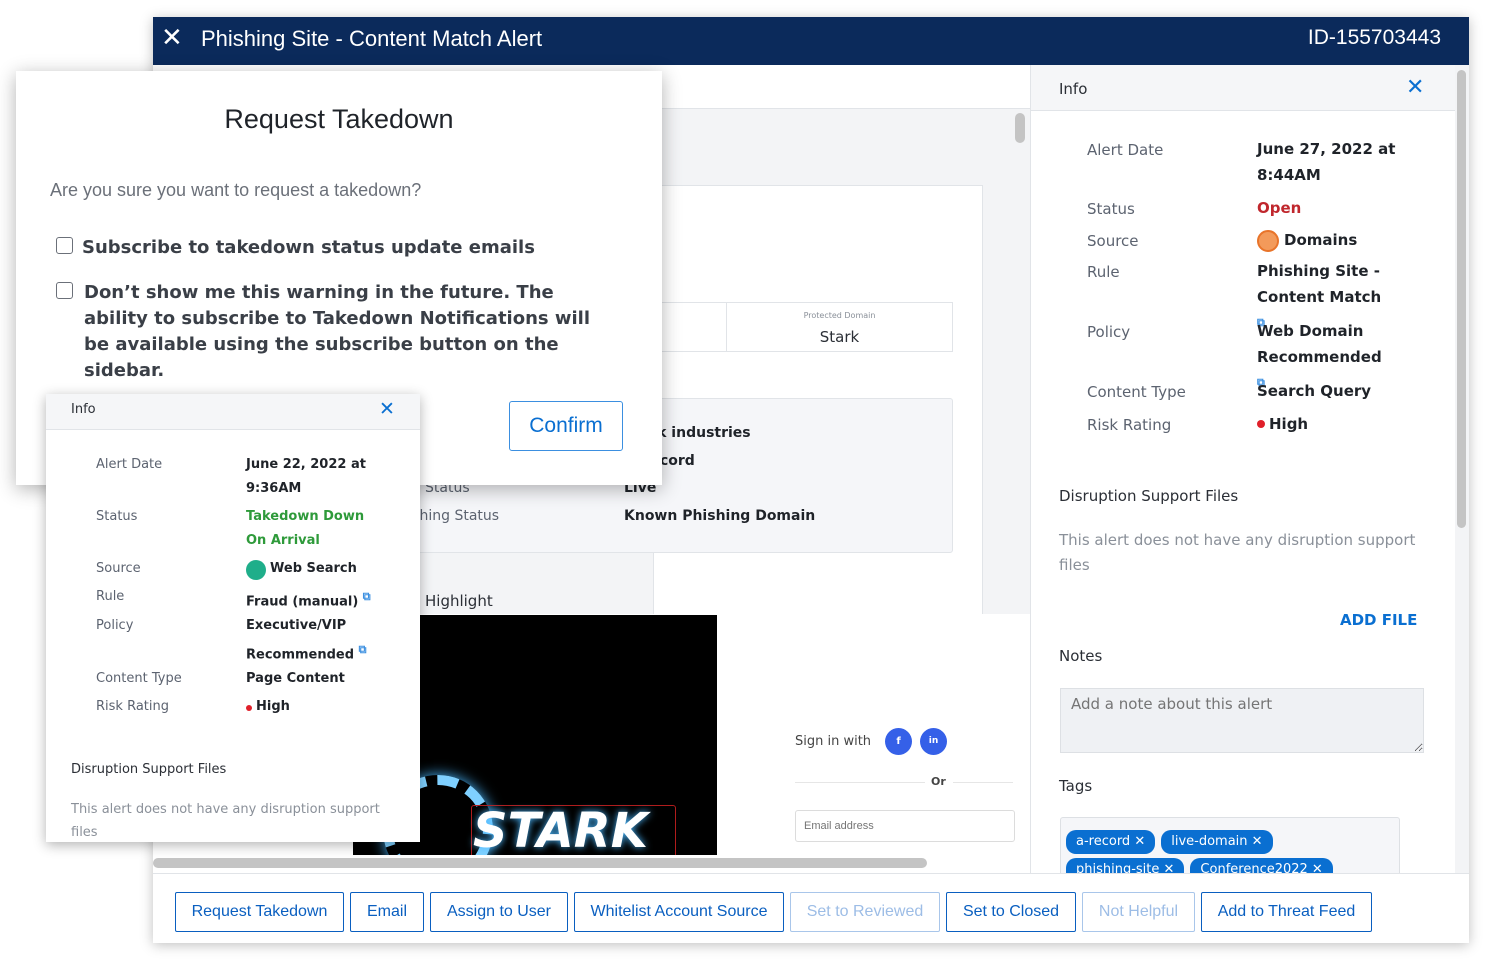 The height and width of the screenshot is (975, 1500). What do you see at coordinates (839, 337) in the screenshot?
I see `protected-domain-value: Stark` at bounding box center [839, 337].